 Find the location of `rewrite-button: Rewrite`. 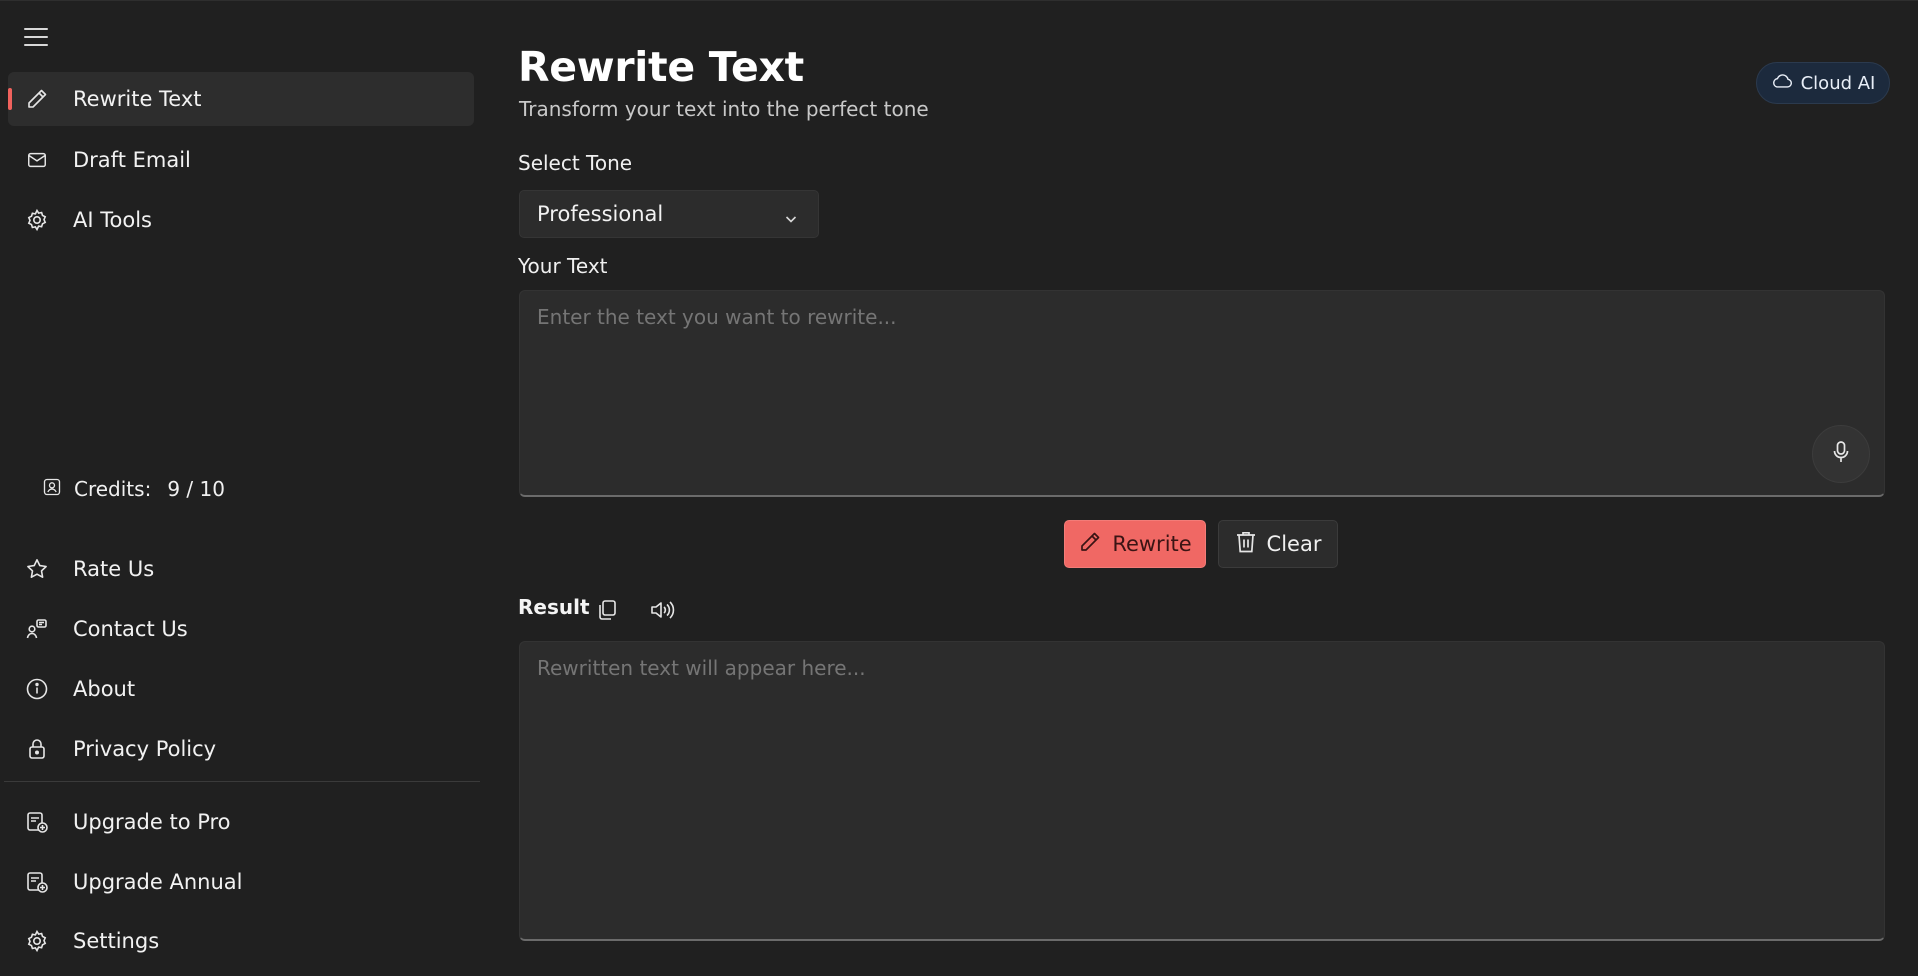

rewrite-button: Rewrite is located at coordinates (1135, 544).